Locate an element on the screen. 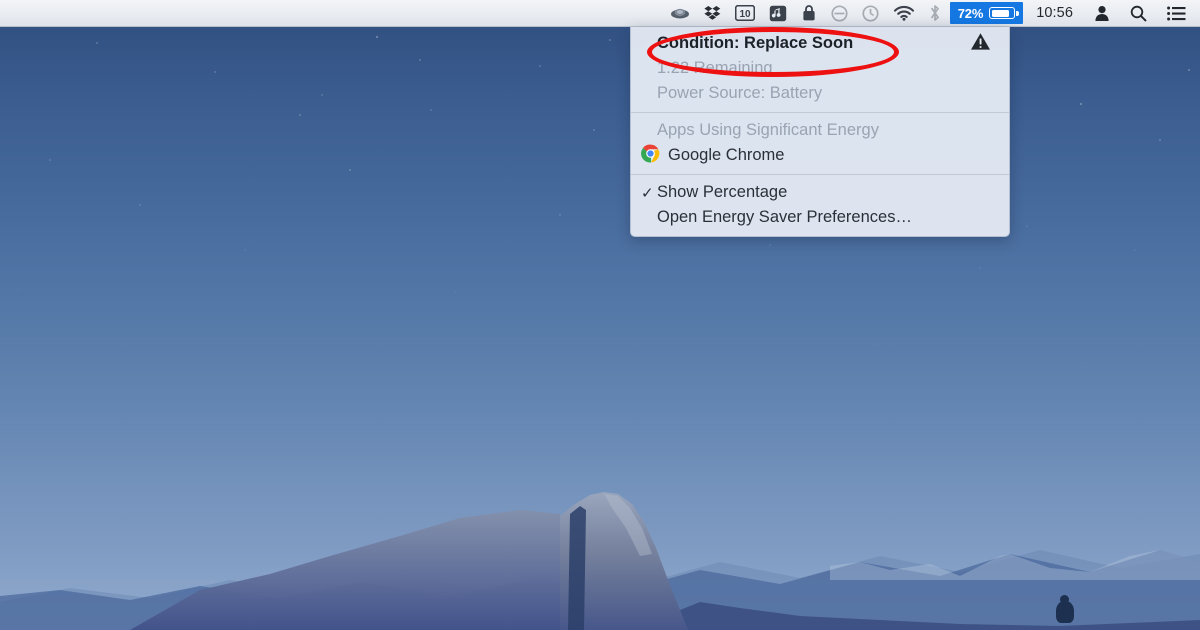  battery-condition-row: Condition: Replace Soon is located at coordinates (820, 43).